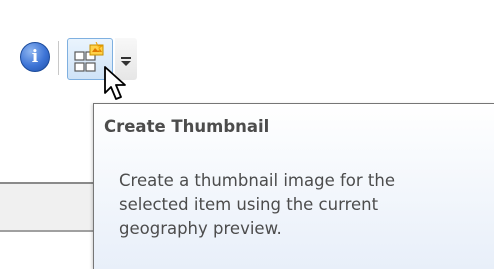  What do you see at coordinates (58, 58) in the screenshot?
I see `toolbar-separator` at bounding box center [58, 58].